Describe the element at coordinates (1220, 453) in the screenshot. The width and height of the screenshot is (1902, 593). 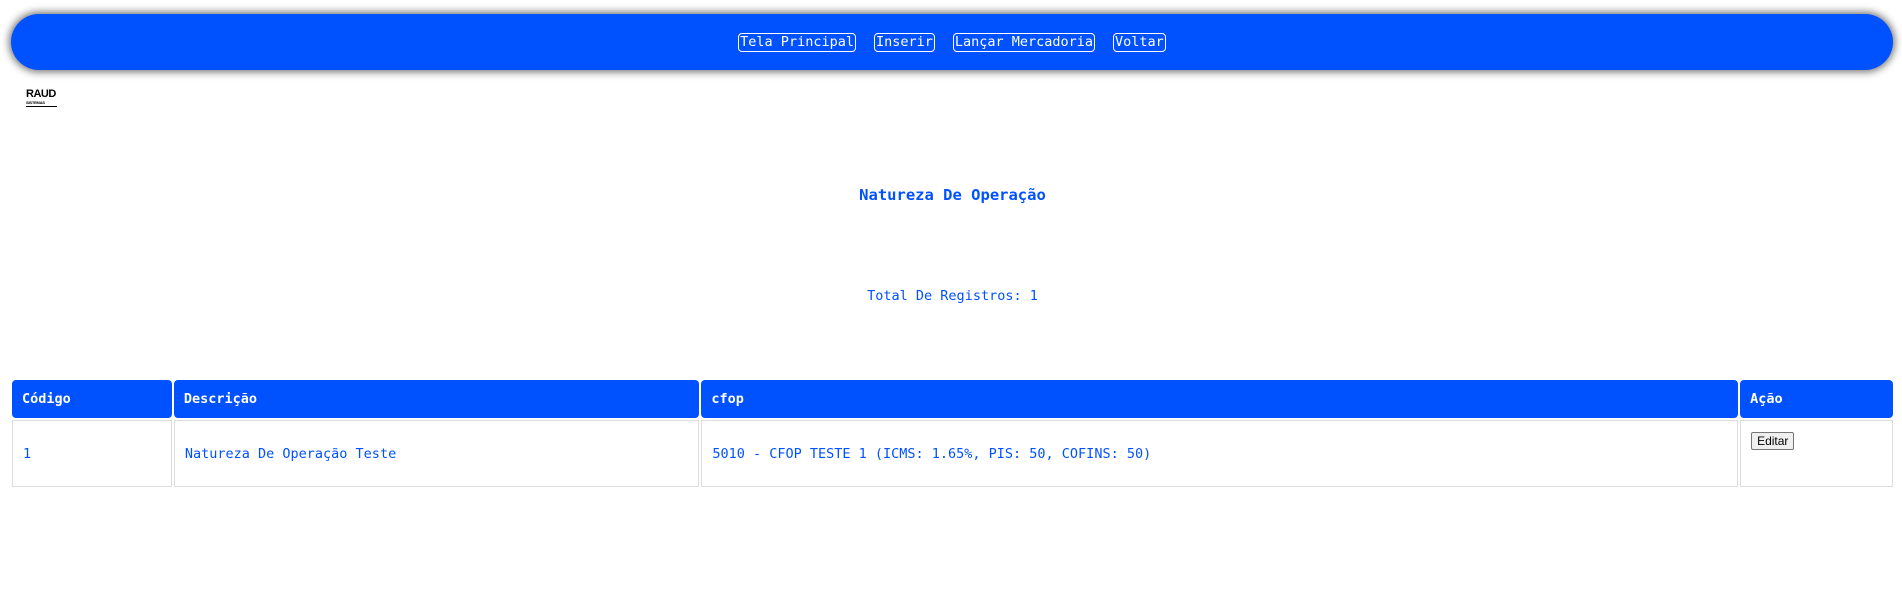
I see `cell-cfop: 5010 - CFOP TESTE 1 (ICMS: 1.65%, PIS` at that location.